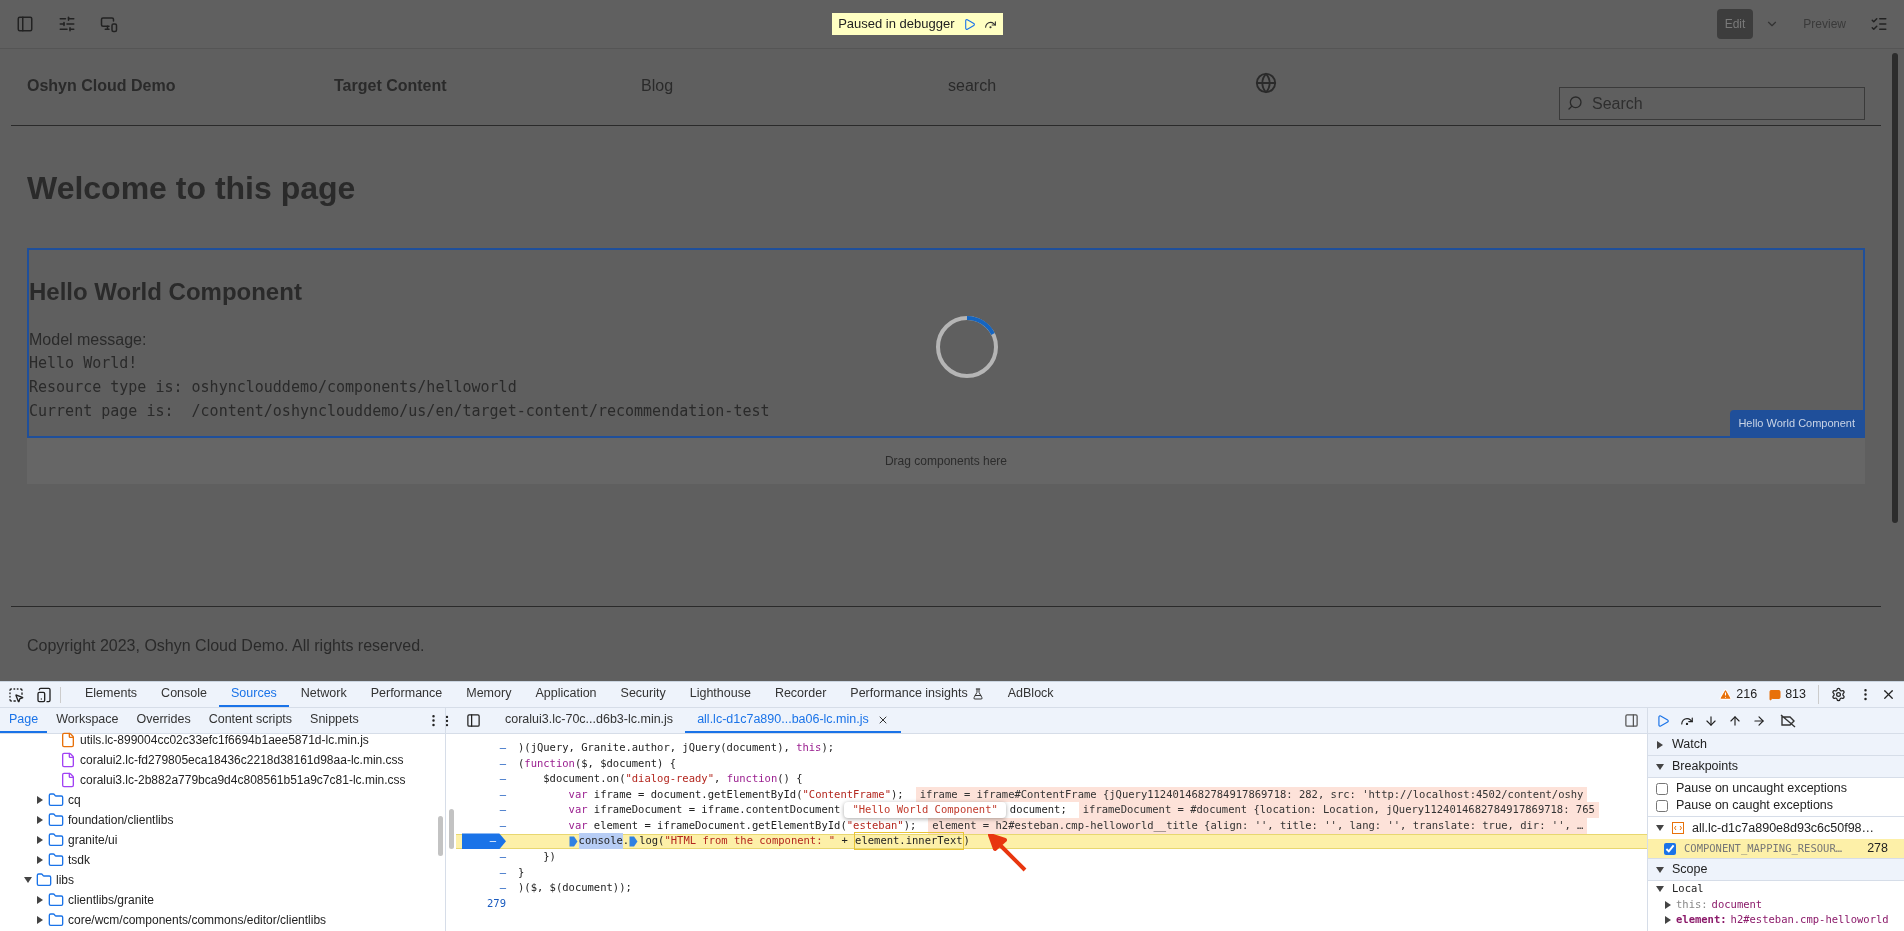 Image resolution: width=1904 pixels, height=931 pixels. Describe the element at coordinates (1759, 720) in the screenshot. I see `step-icon` at that location.